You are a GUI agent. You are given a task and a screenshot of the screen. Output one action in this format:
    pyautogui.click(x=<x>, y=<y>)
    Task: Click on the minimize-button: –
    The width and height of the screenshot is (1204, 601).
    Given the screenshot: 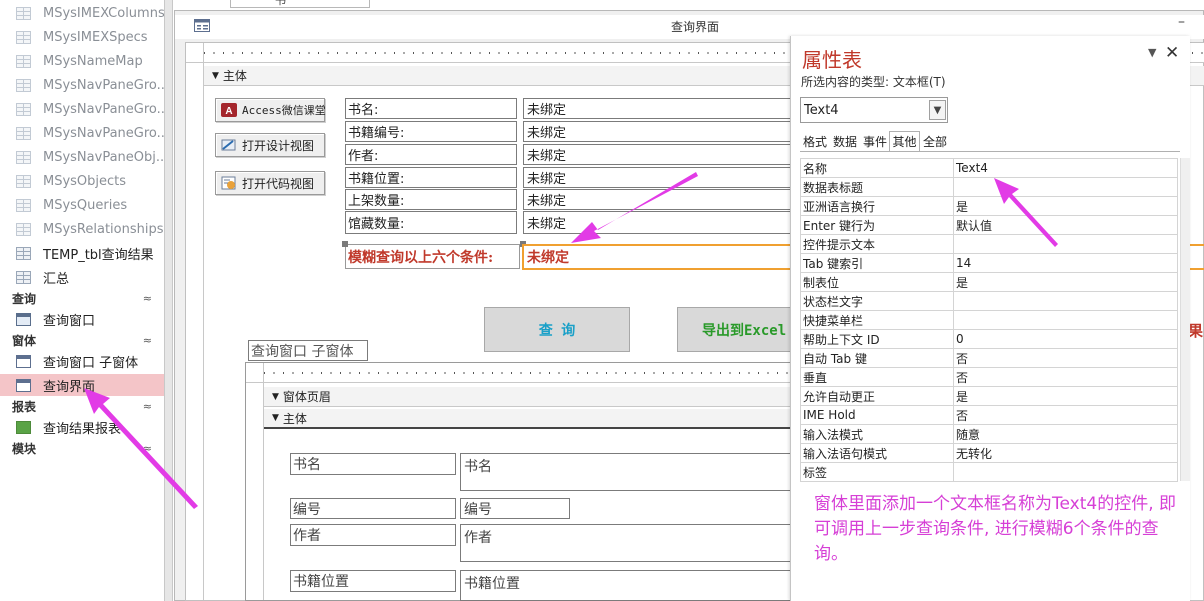 What is the action you would take?
    pyautogui.click(x=1181, y=22)
    